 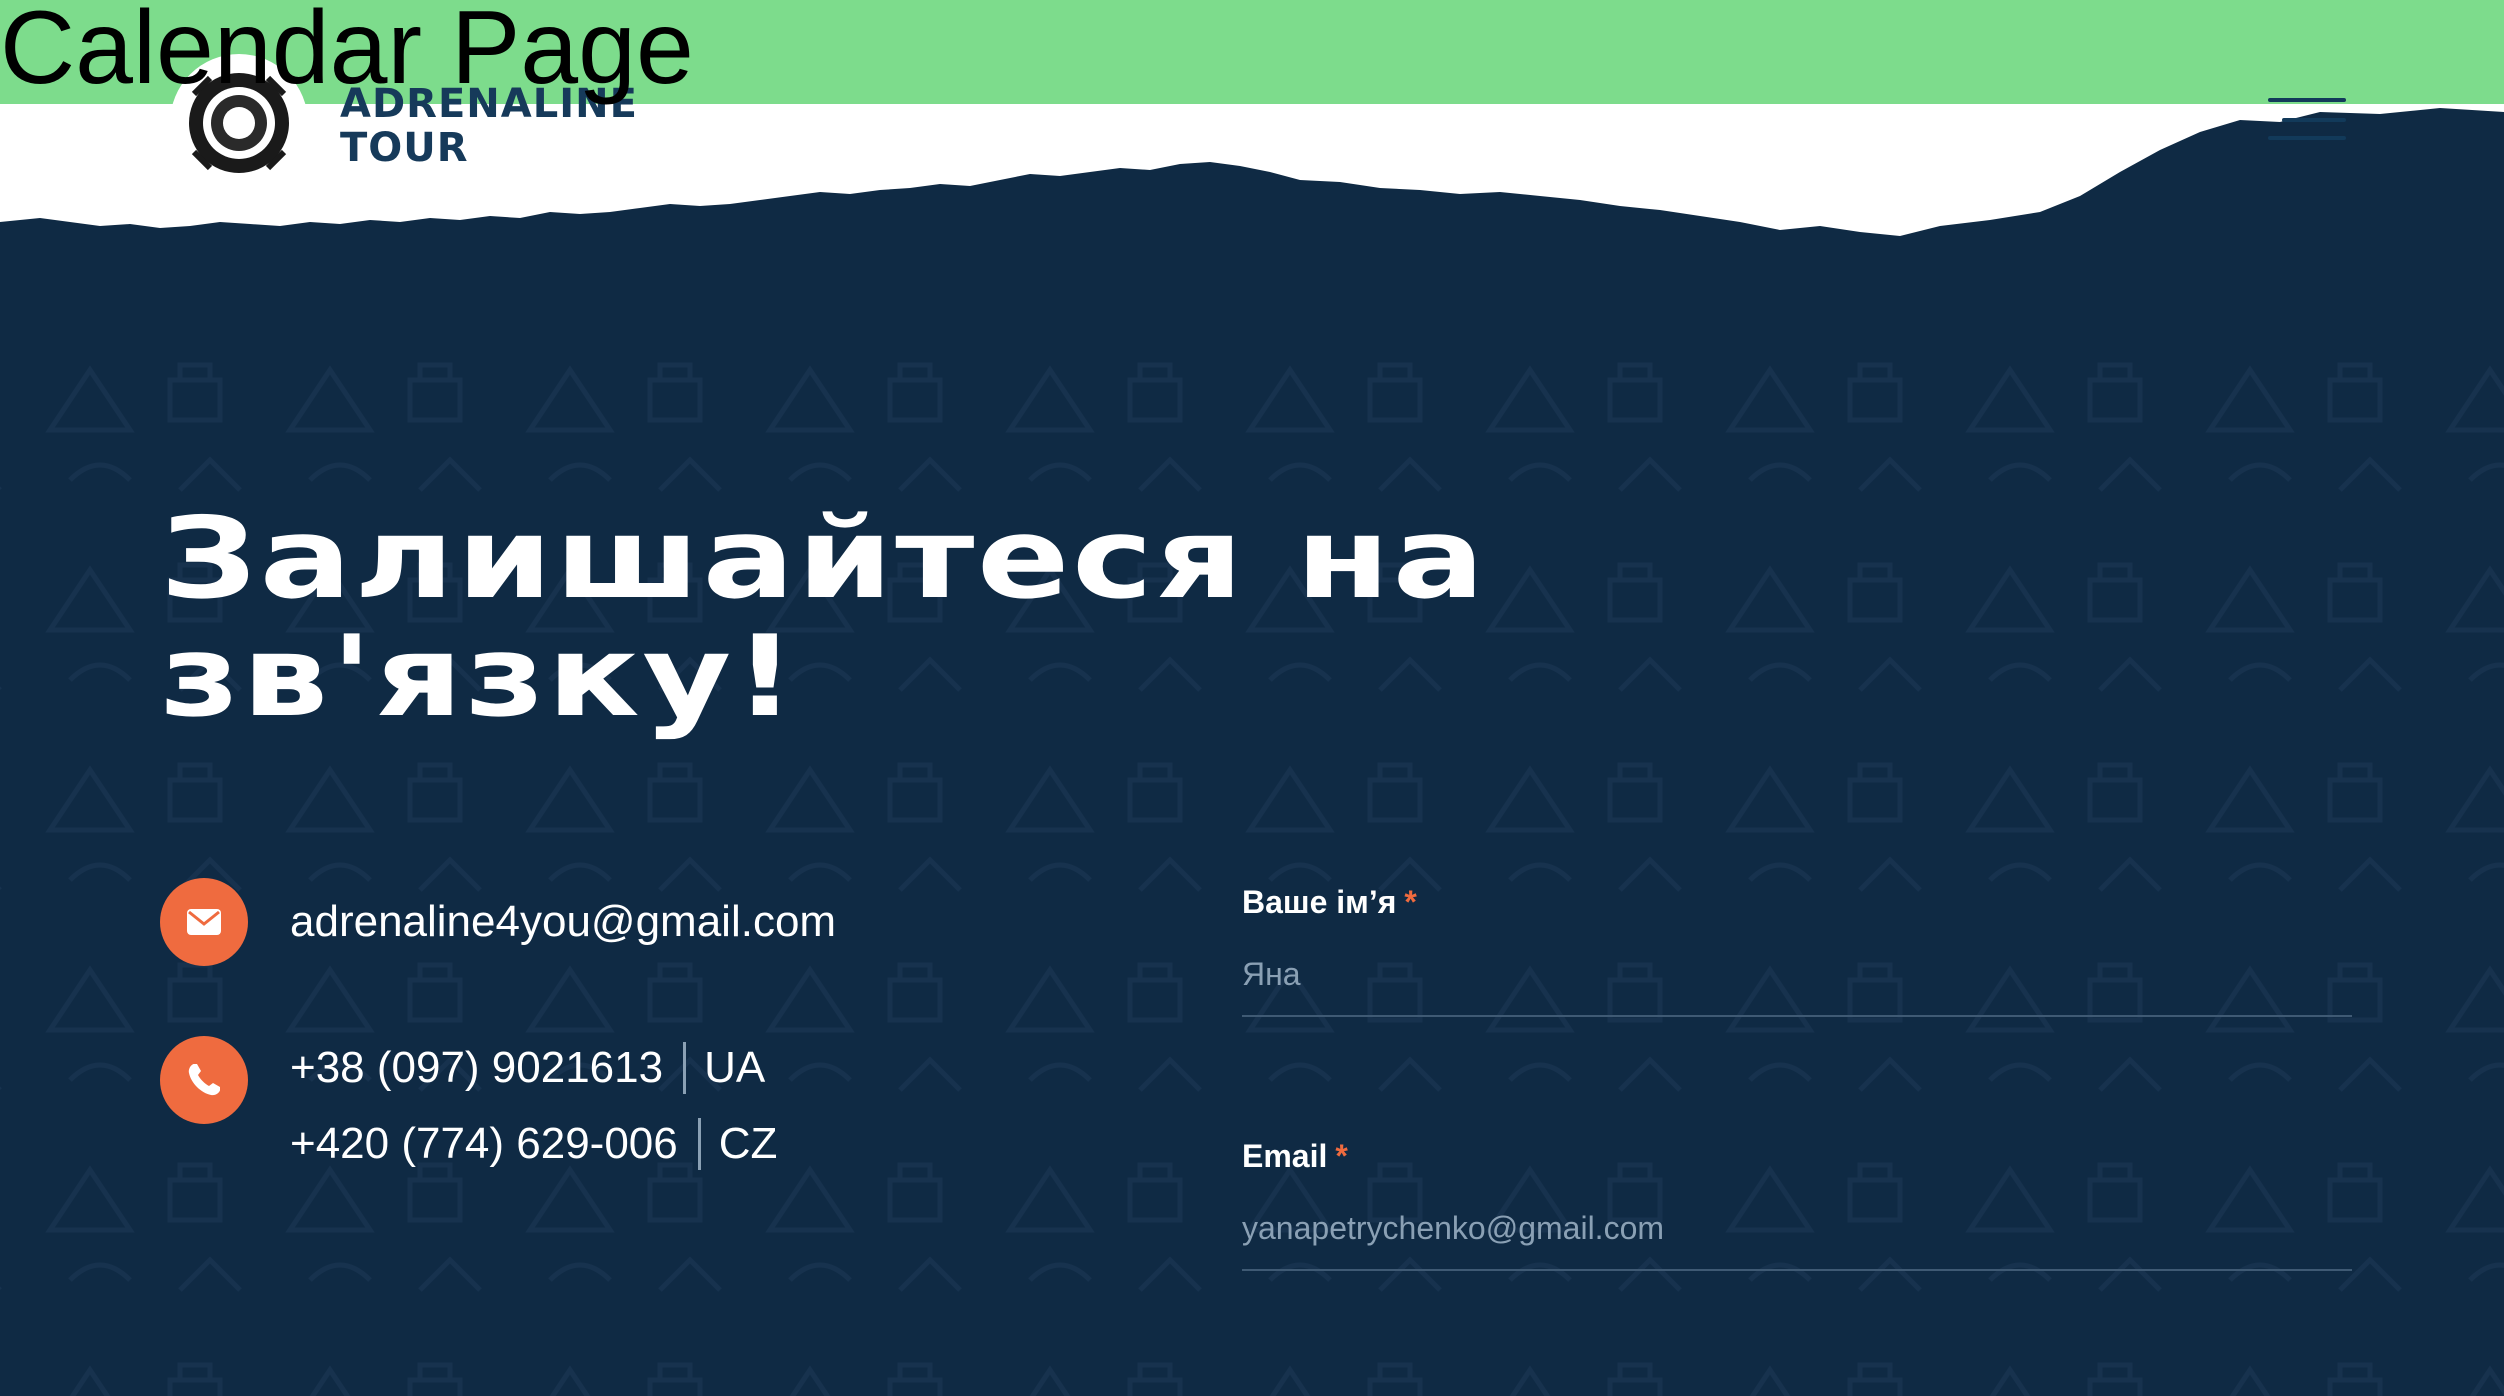 What do you see at coordinates (2307, 100) in the screenshot?
I see `hamburger-menu-icon` at bounding box center [2307, 100].